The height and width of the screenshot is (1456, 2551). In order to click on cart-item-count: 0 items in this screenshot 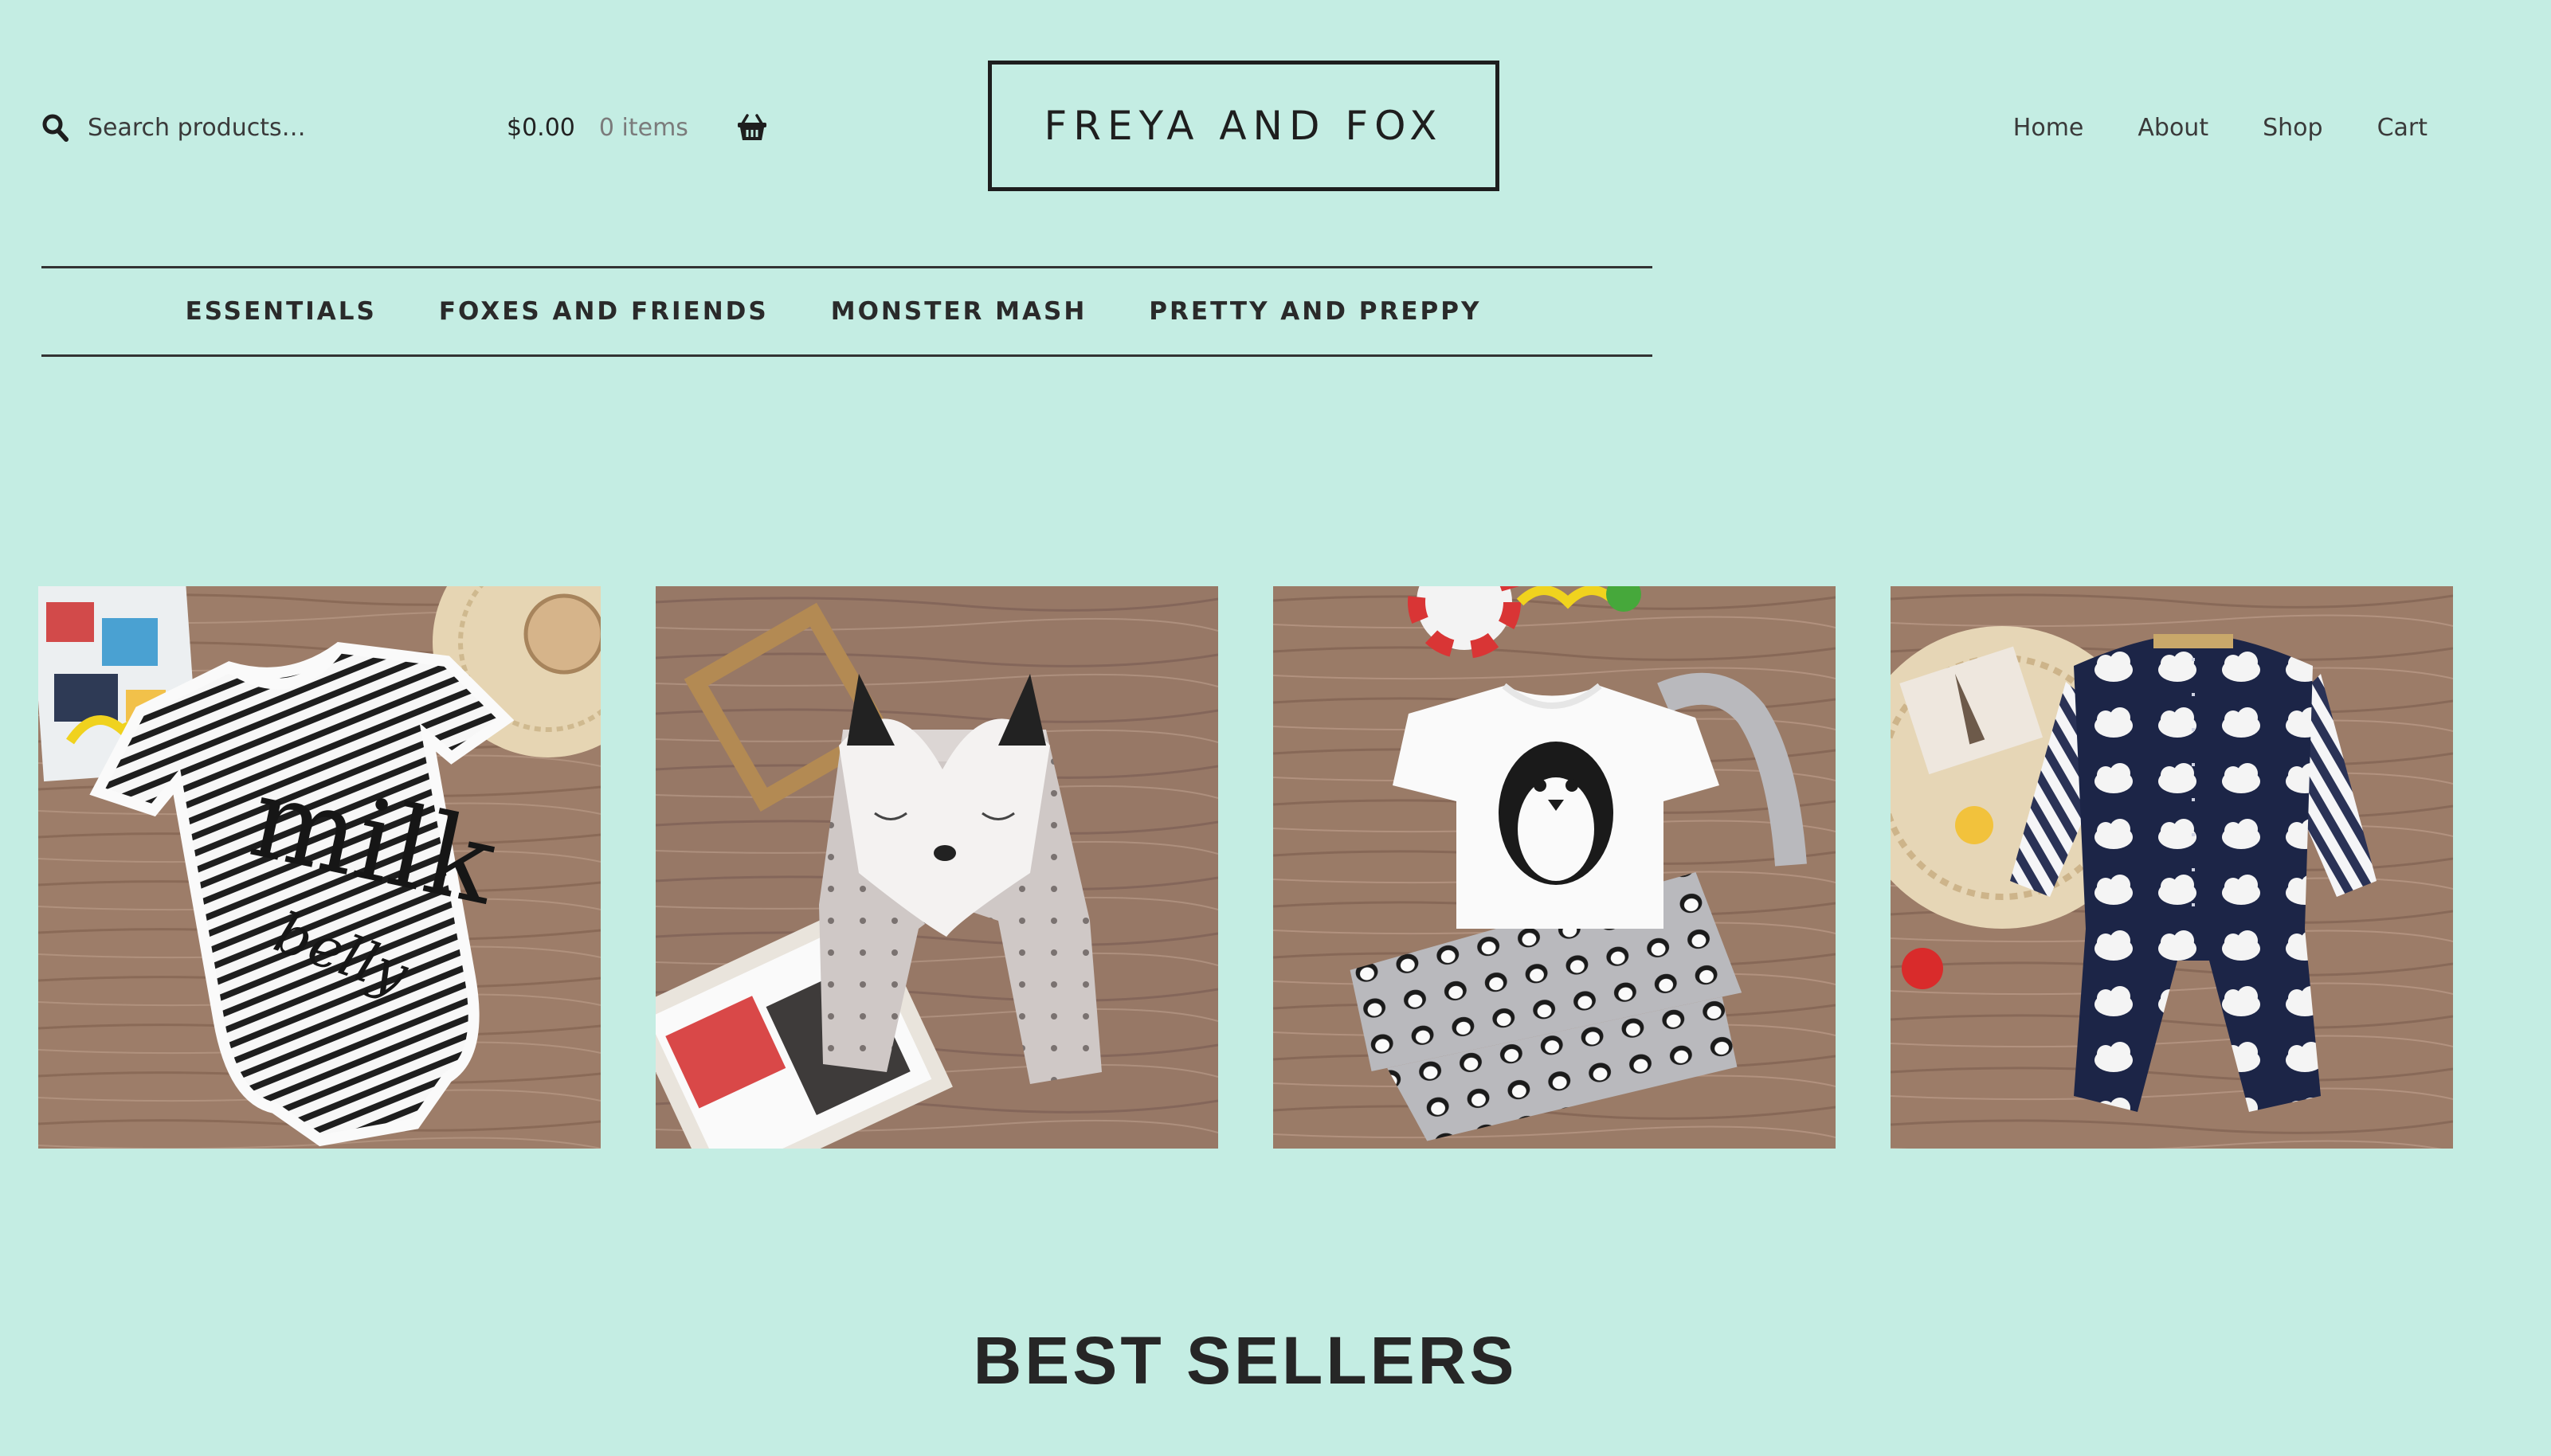, I will do `click(643, 127)`.